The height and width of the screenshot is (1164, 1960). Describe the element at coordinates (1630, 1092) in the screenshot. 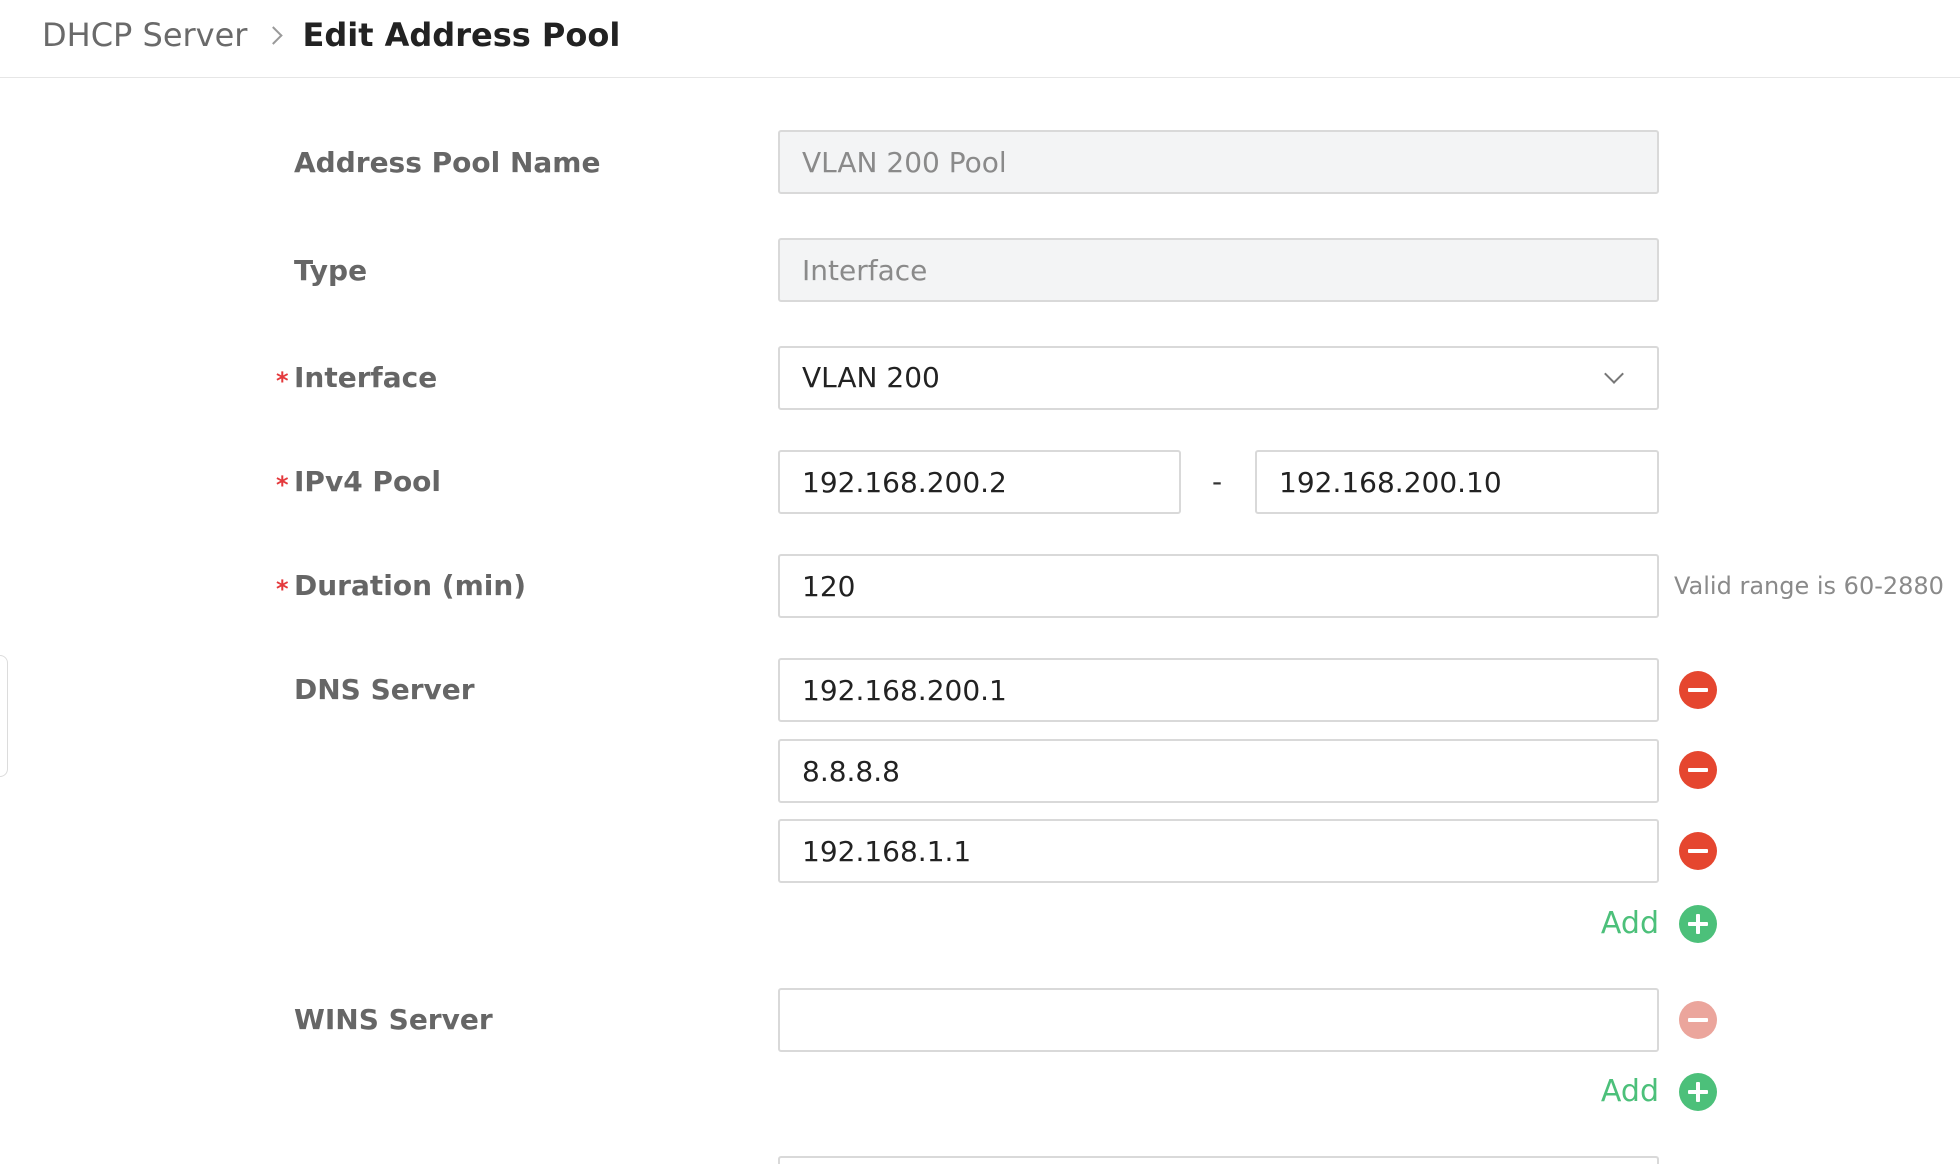

I see `add-wins-server-link: Add` at that location.